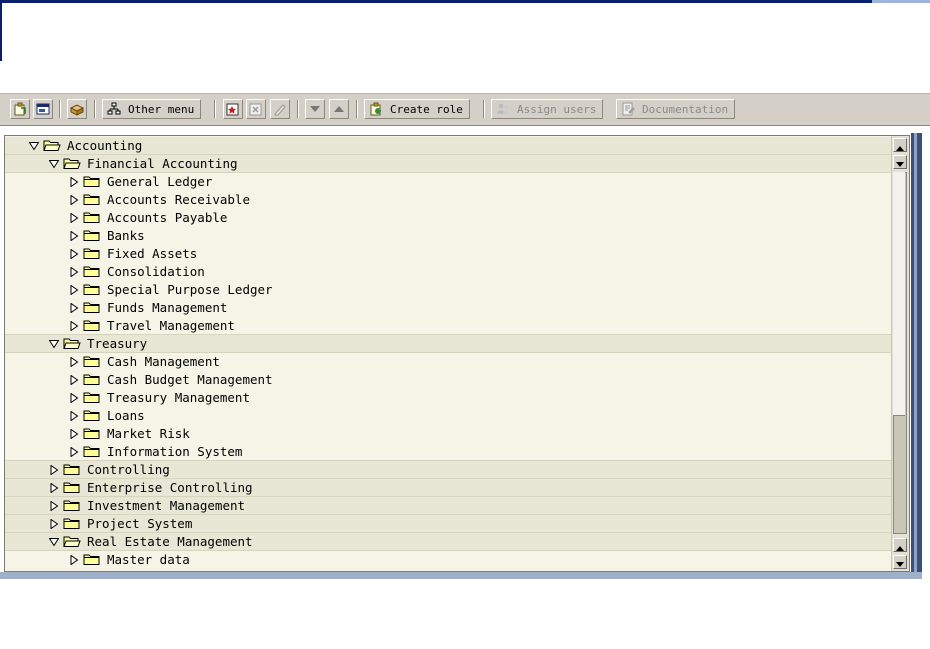 This screenshot has height=649, width=930. What do you see at coordinates (448, 236) in the screenshot?
I see `tree-node: Banks` at bounding box center [448, 236].